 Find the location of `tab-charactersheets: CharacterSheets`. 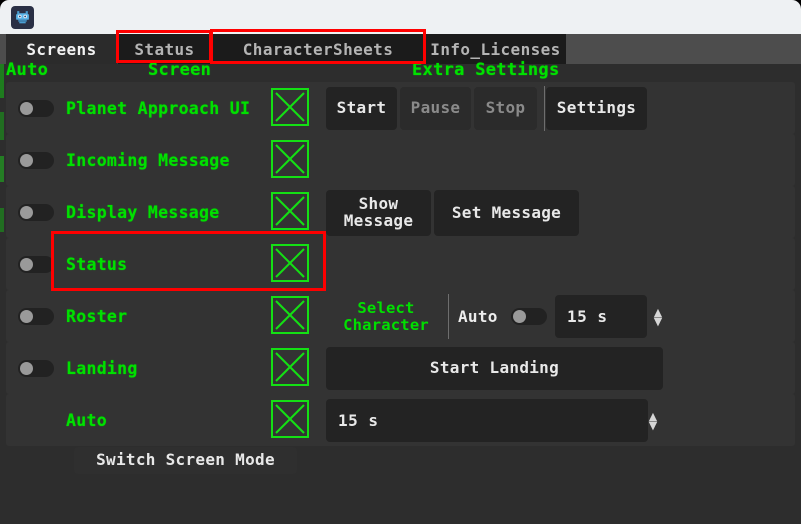

tab-charactersheets: CharacterSheets is located at coordinates (317, 49).